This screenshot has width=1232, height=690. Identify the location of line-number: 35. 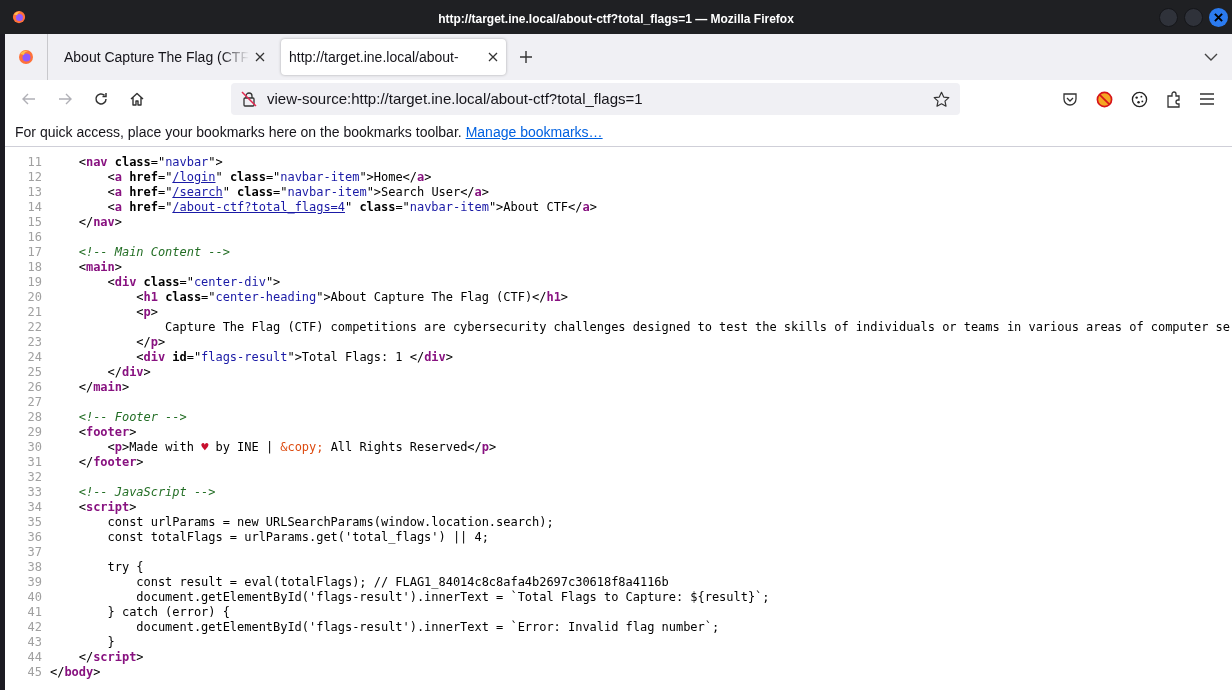
(34, 522).